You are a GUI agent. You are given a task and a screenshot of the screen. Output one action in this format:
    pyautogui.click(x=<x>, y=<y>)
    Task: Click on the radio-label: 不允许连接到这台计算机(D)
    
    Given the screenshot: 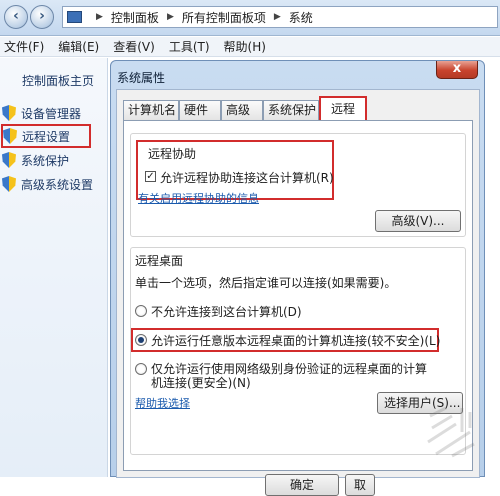 What is the action you would take?
    pyautogui.click(x=226, y=311)
    